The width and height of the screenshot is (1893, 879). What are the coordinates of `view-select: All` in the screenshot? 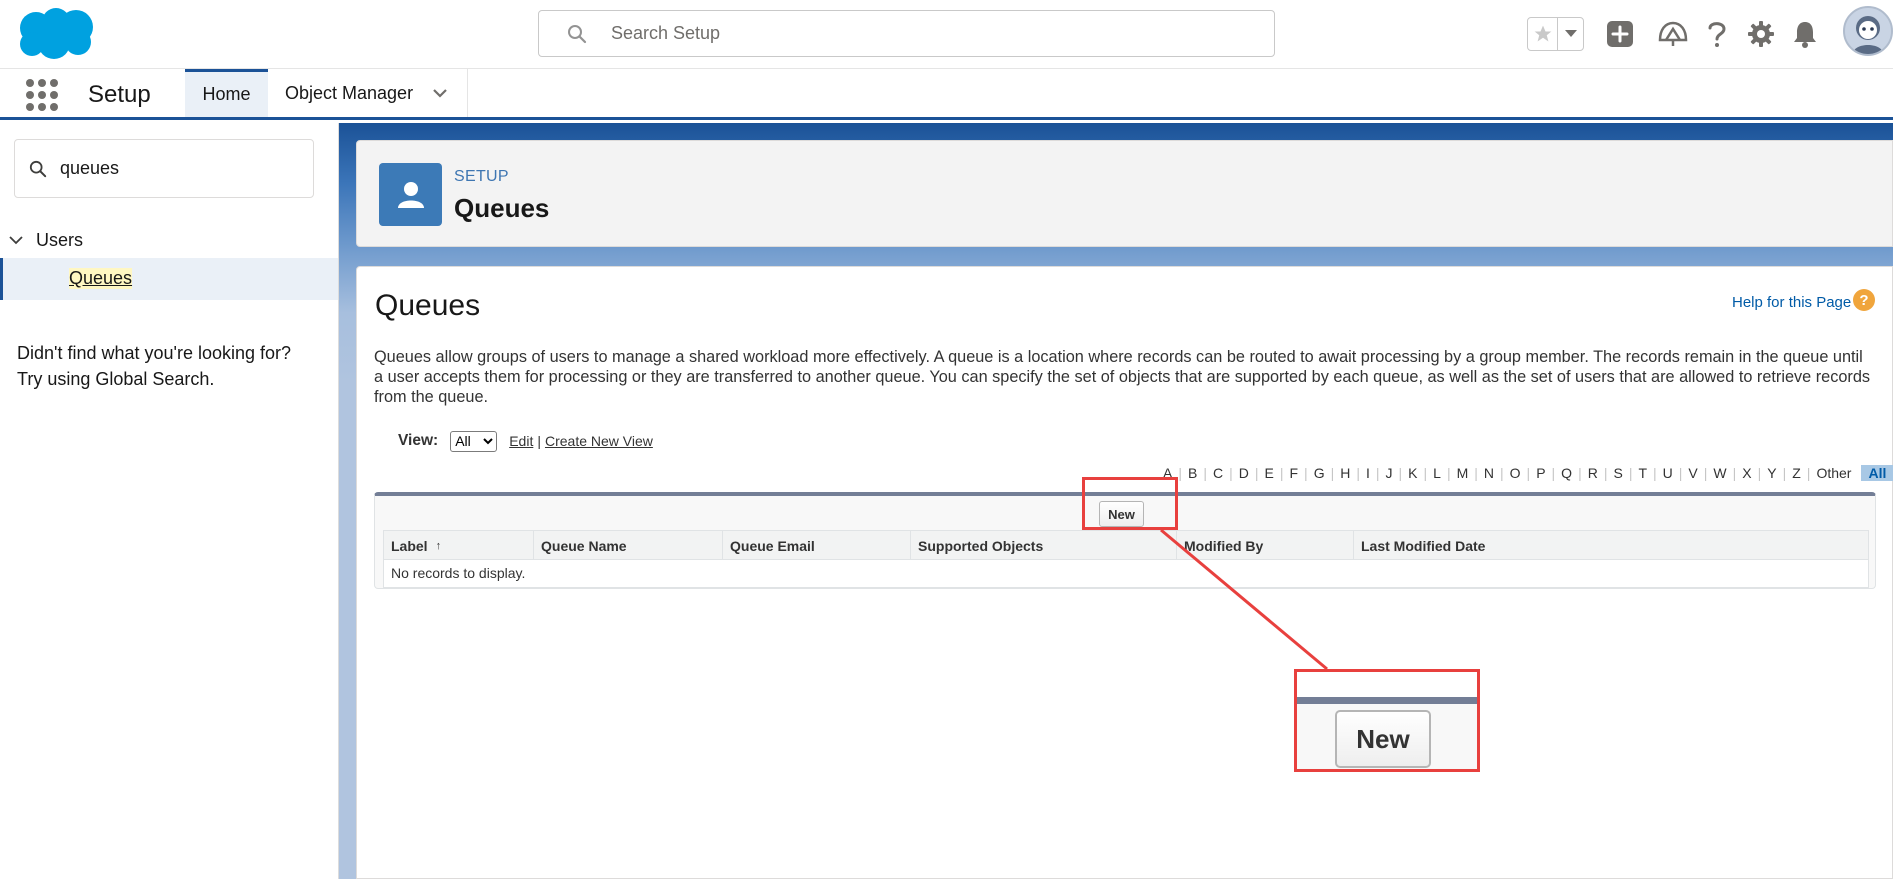 It's located at (474, 441).